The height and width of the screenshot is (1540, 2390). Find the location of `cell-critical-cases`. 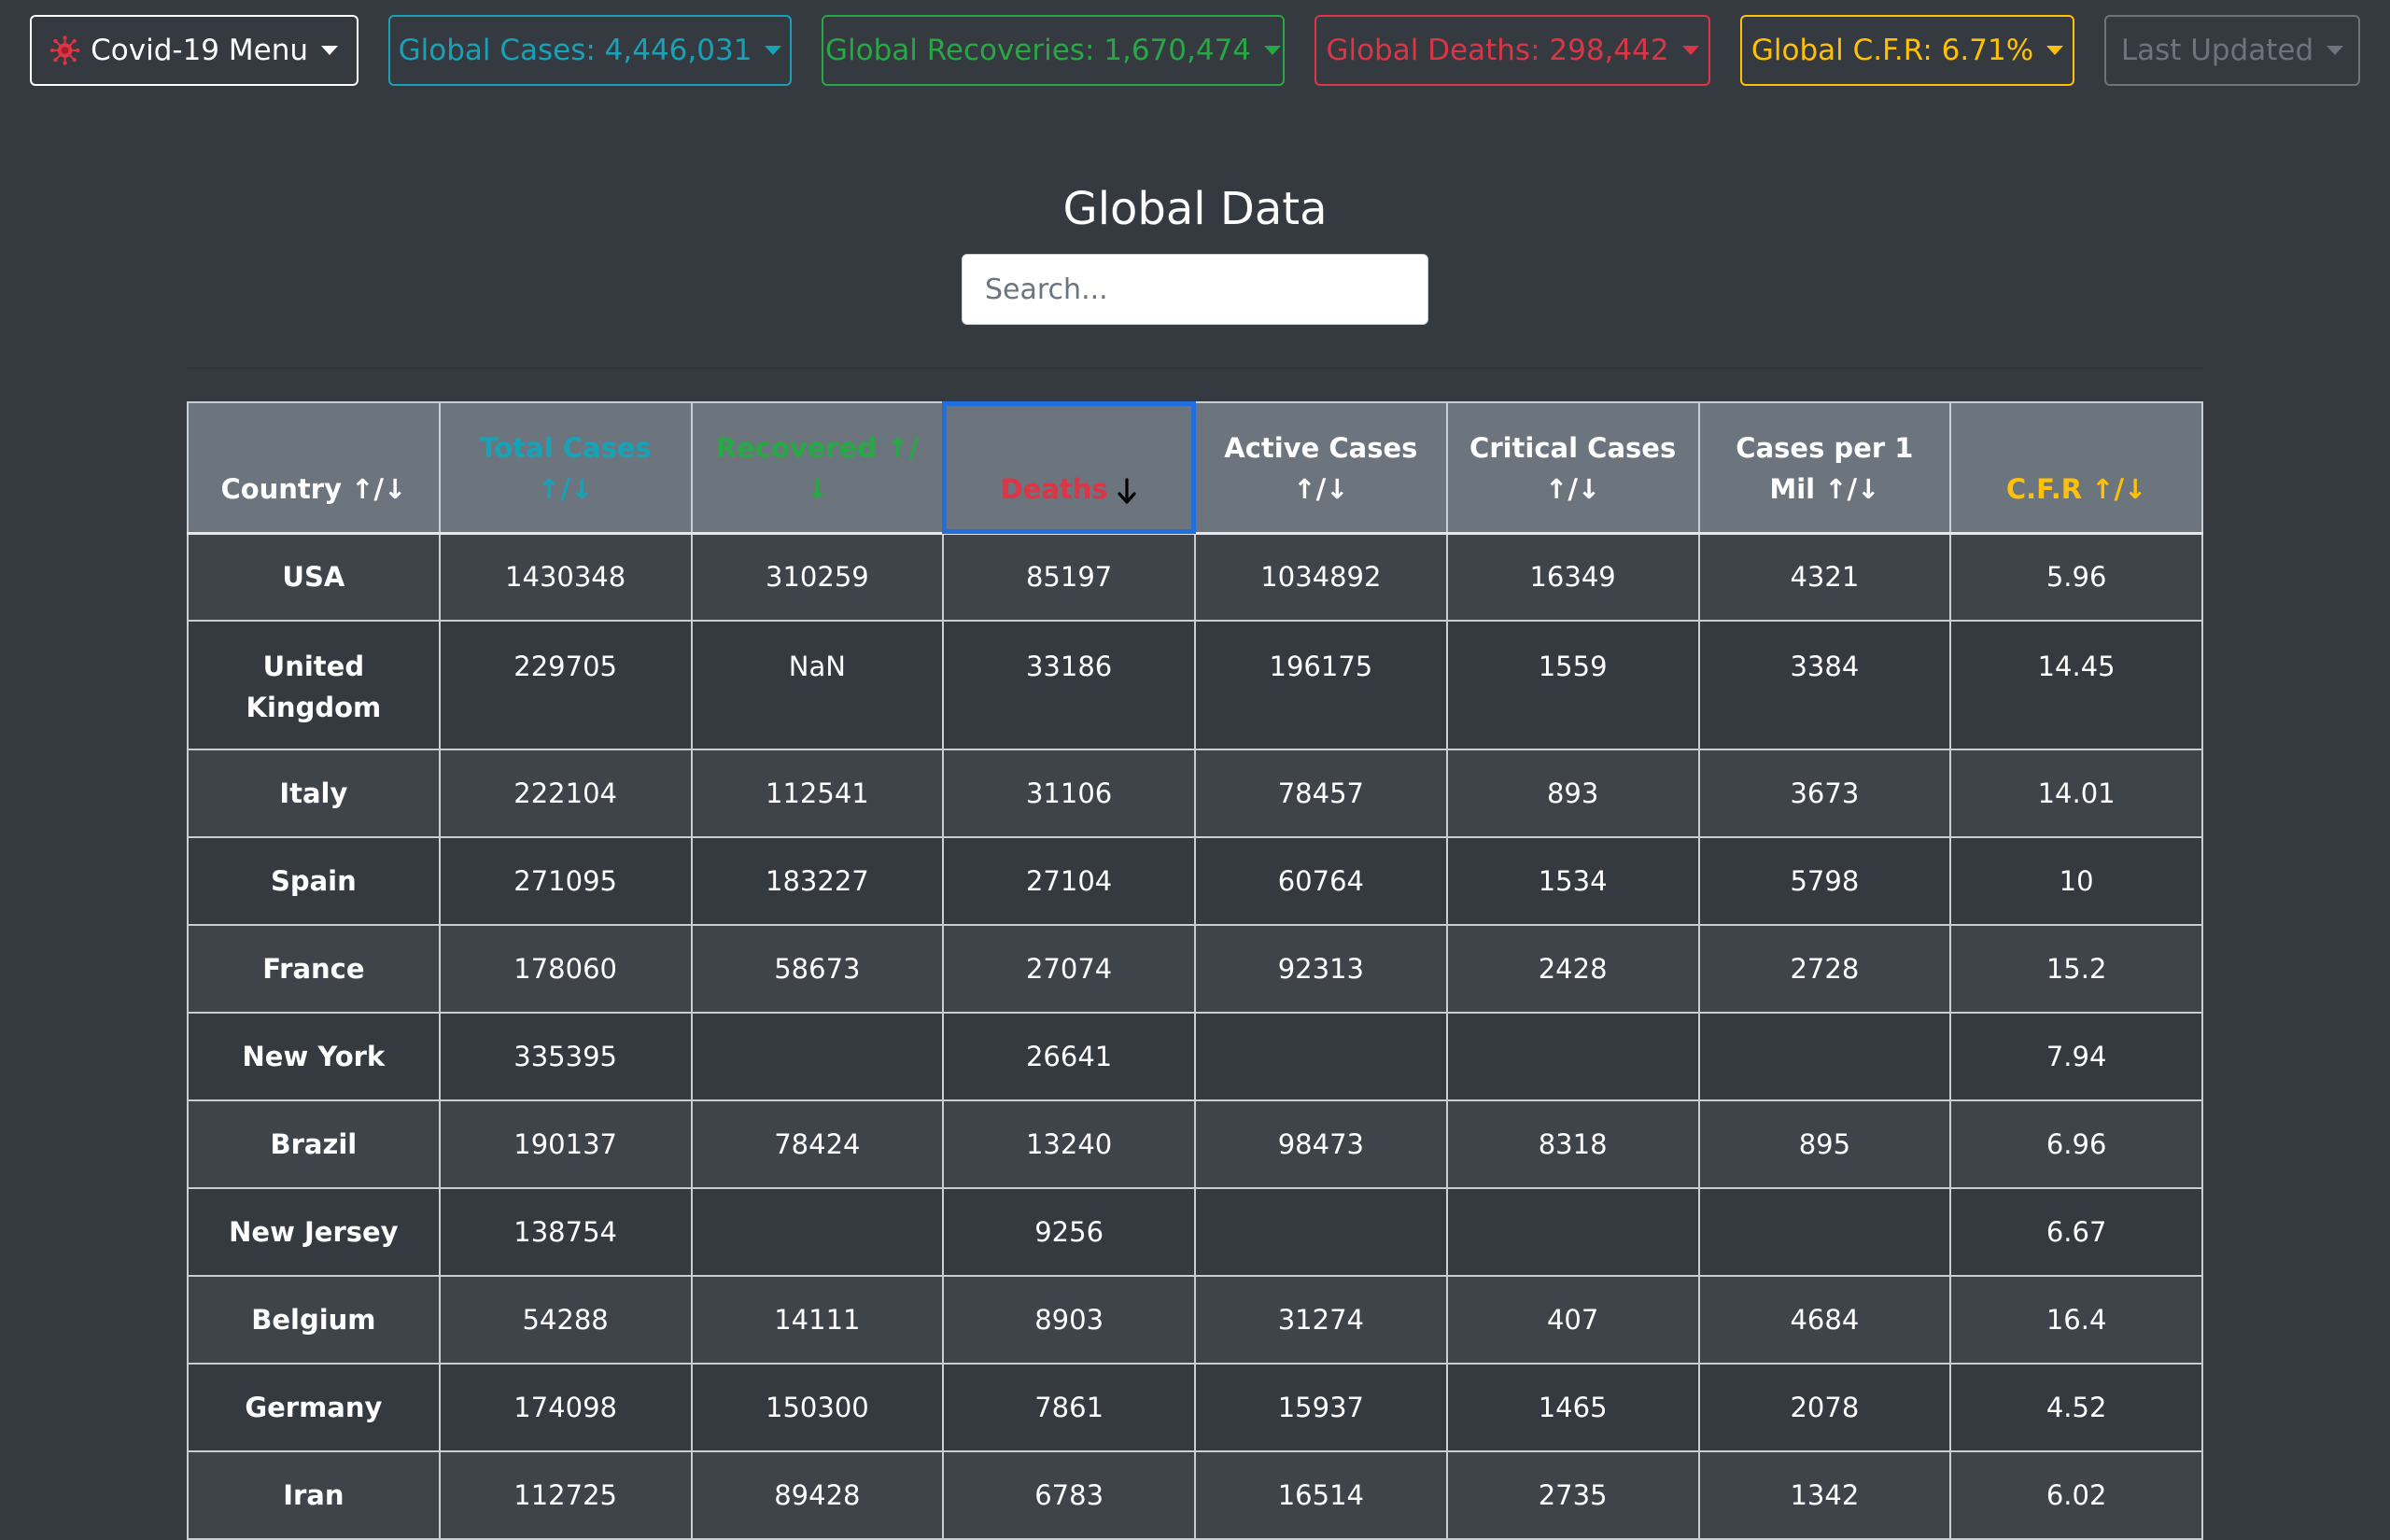

cell-critical-cases is located at coordinates (1572, 1232).